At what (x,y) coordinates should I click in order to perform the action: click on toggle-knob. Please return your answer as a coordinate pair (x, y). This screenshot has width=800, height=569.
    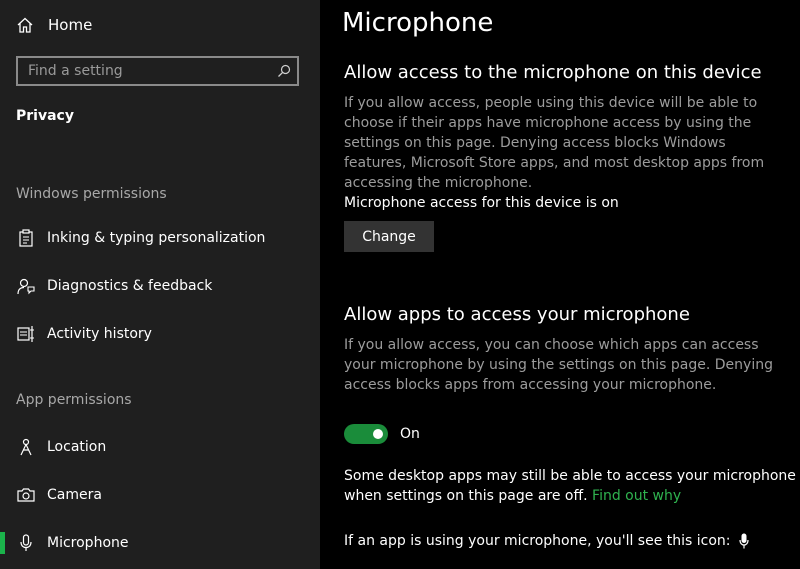
    Looking at the image, I should click on (378, 434).